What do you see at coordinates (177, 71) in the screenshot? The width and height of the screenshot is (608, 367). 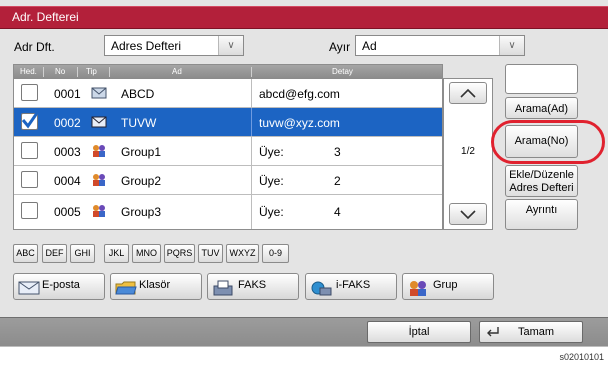 I see `header-name: Ad` at bounding box center [177, 71].